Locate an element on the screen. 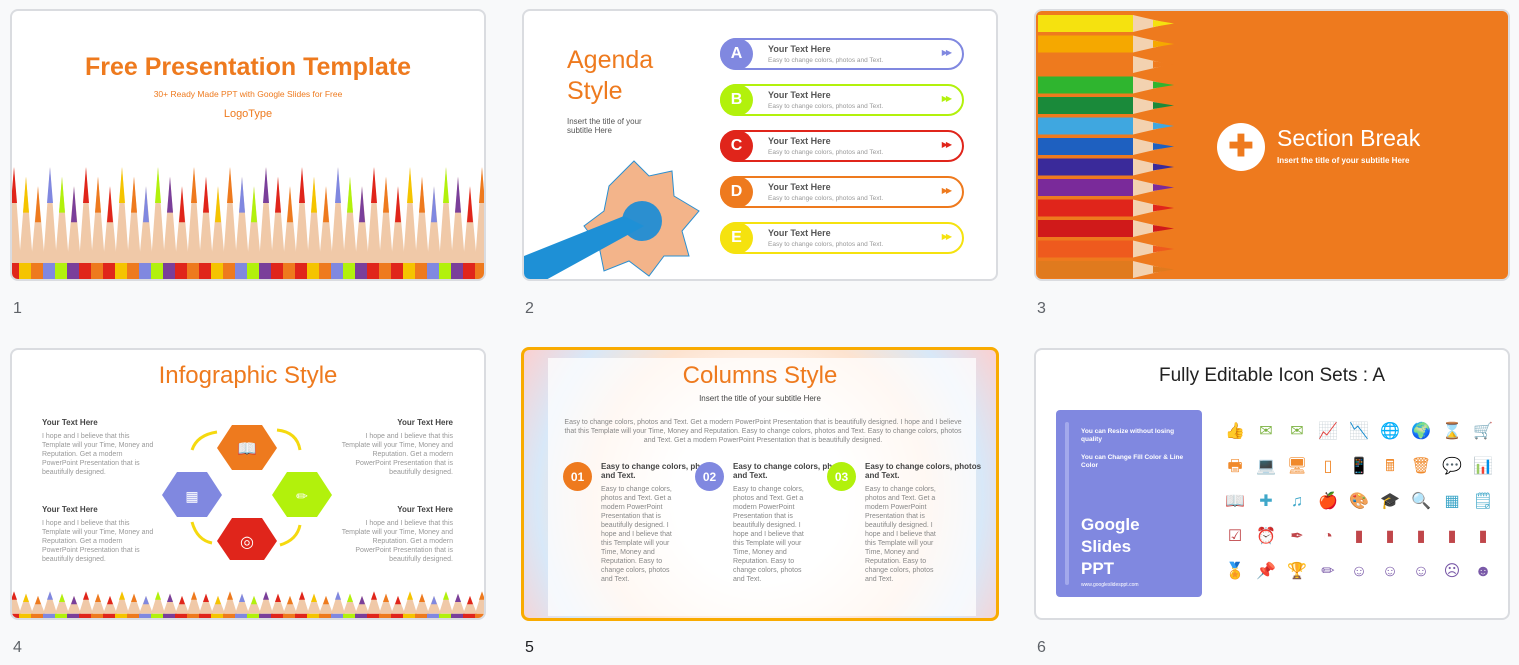 This screenshot has width=1519, height=665. panel-title: Google Slides PPT is located at coordinates (1110, 547).